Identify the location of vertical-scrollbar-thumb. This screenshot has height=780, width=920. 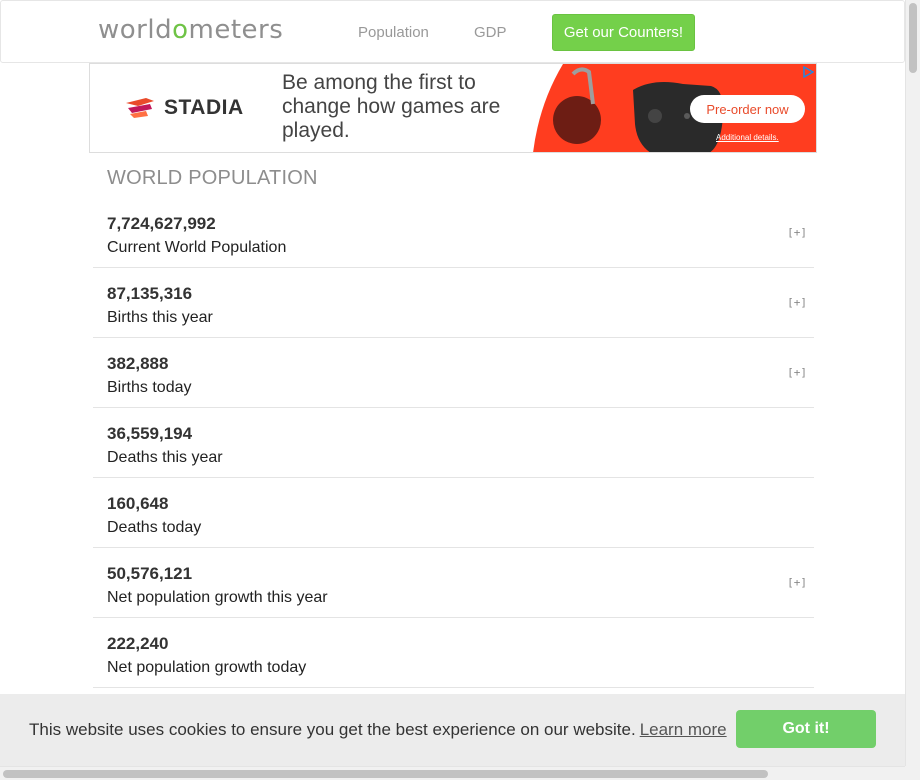
(913, 38).